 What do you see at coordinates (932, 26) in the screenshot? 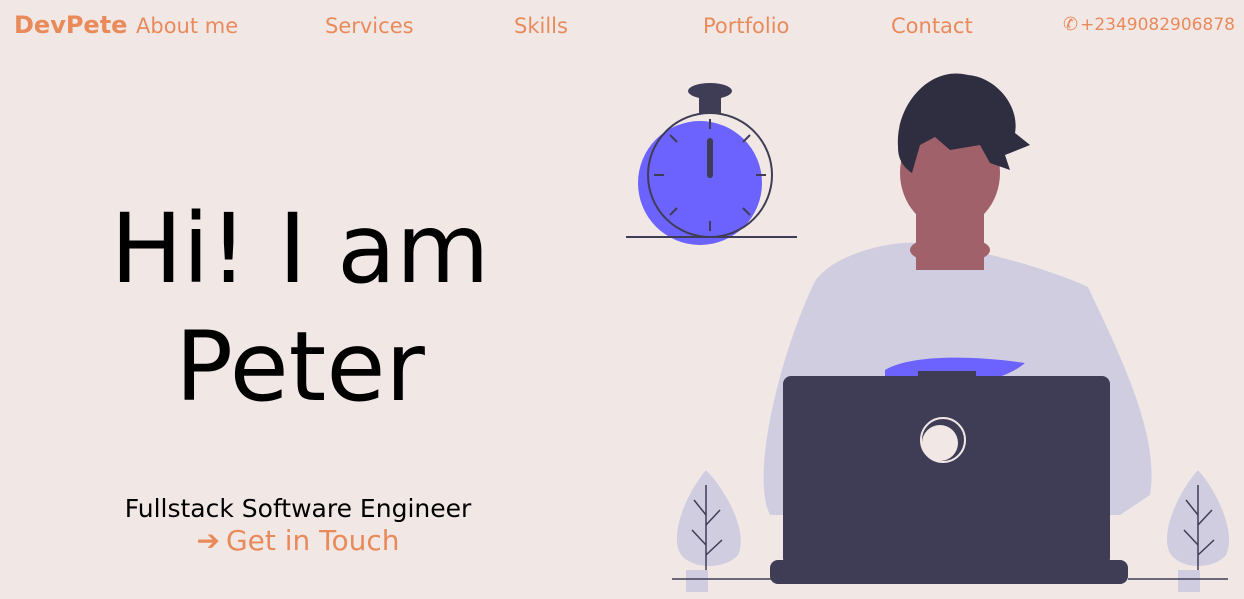
I see `nav-link-contact: Contact` at bounding box center [932, 26].